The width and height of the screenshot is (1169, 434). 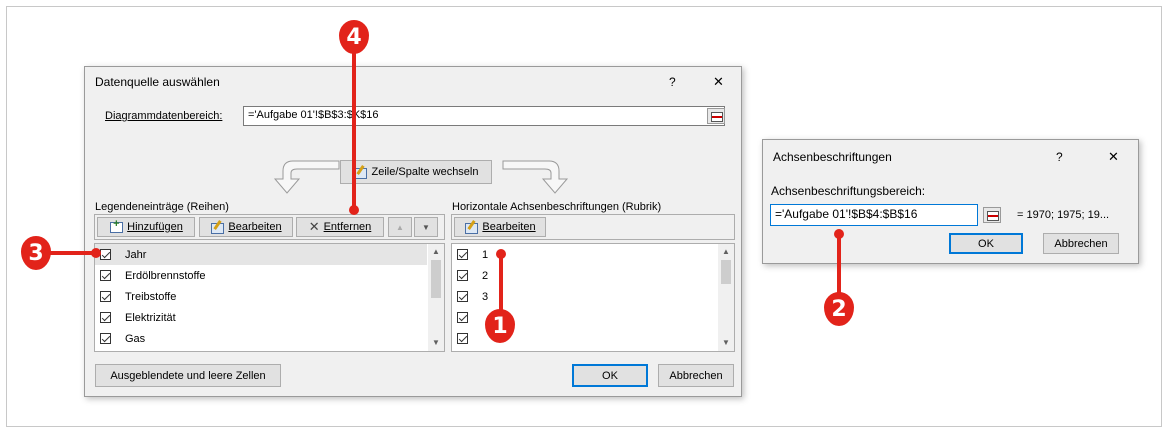 I want to click on edit-axis-button: Bearbeiten, so click(x=500, y=227).